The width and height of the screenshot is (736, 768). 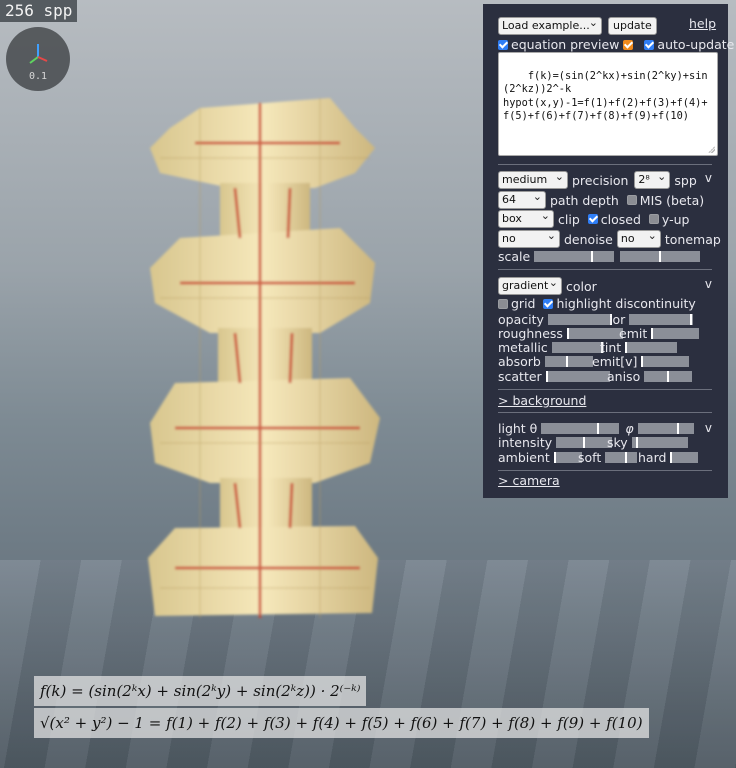 What do you see at coordinates (672, 200) in the screenshot?
I see `mis-label: MIS (beta)` at bounding box center [672, 200].